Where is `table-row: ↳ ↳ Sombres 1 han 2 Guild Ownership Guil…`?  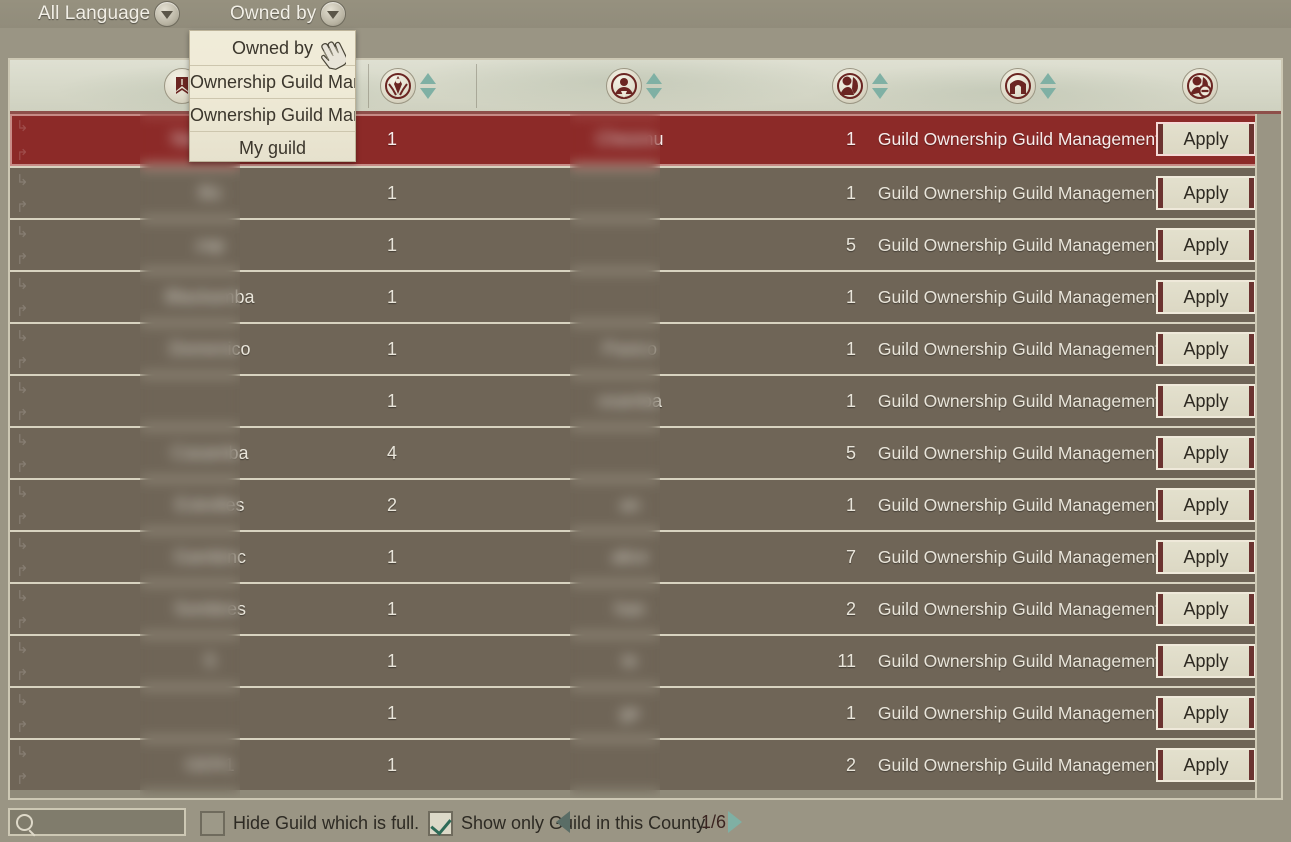 table-row: ↳ ↳ Sombres 1 han 2 Guild Ownership Guil… is located at coordinates (633, 608).